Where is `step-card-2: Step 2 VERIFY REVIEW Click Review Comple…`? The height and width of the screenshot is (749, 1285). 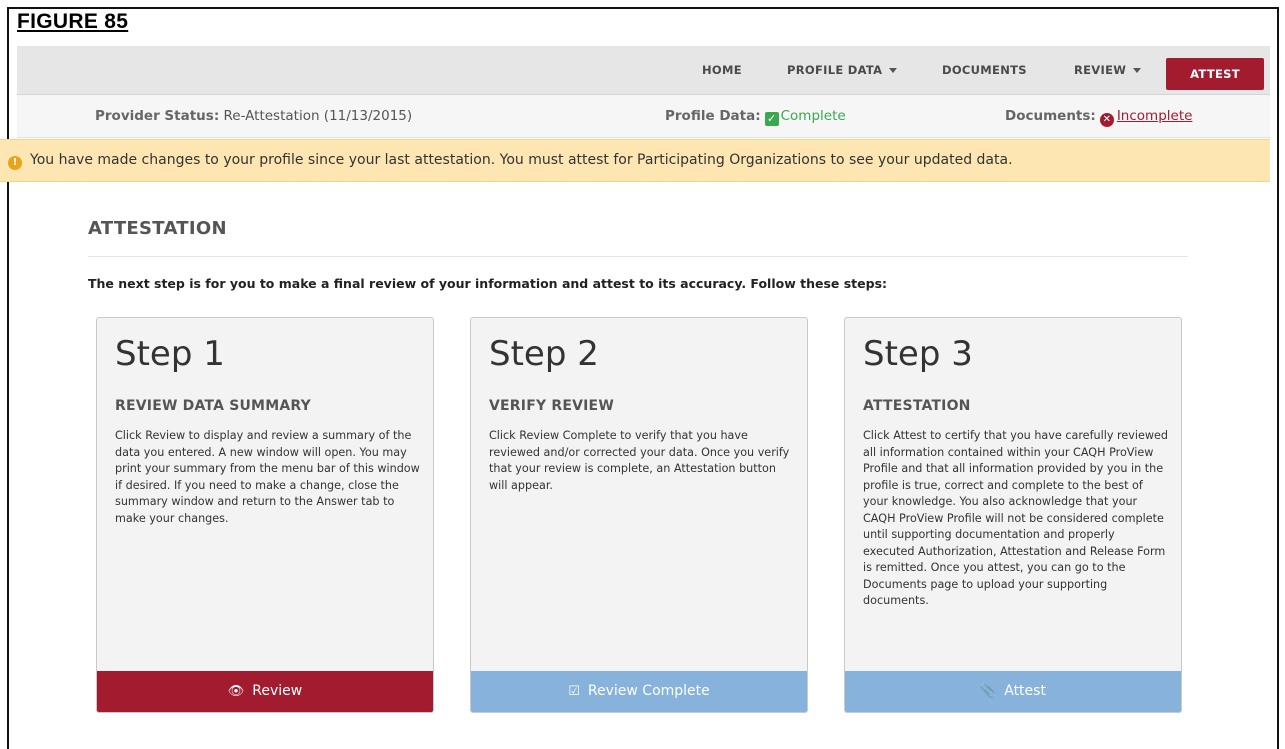 step-card-2: Step 2 VERIFY REVIEW Click Review Comple… is located at coordinates (639, 515).